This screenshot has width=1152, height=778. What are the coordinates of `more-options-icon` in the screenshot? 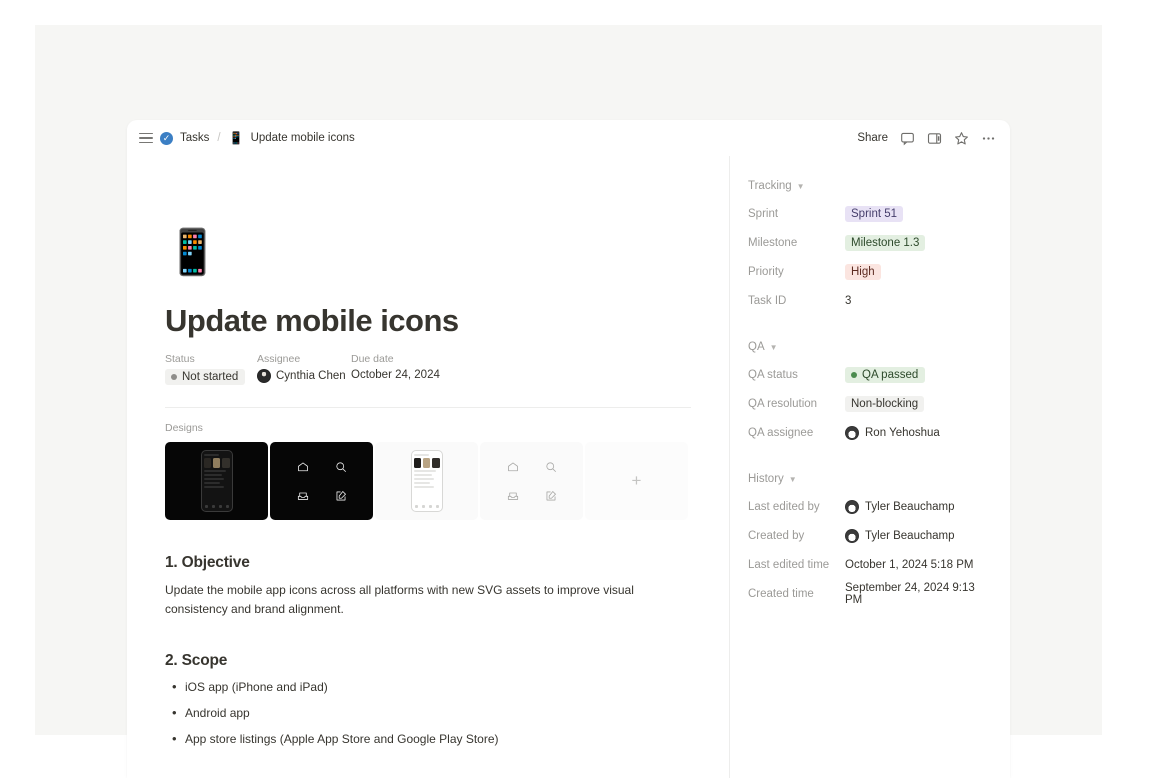 It's located at (988, 138).